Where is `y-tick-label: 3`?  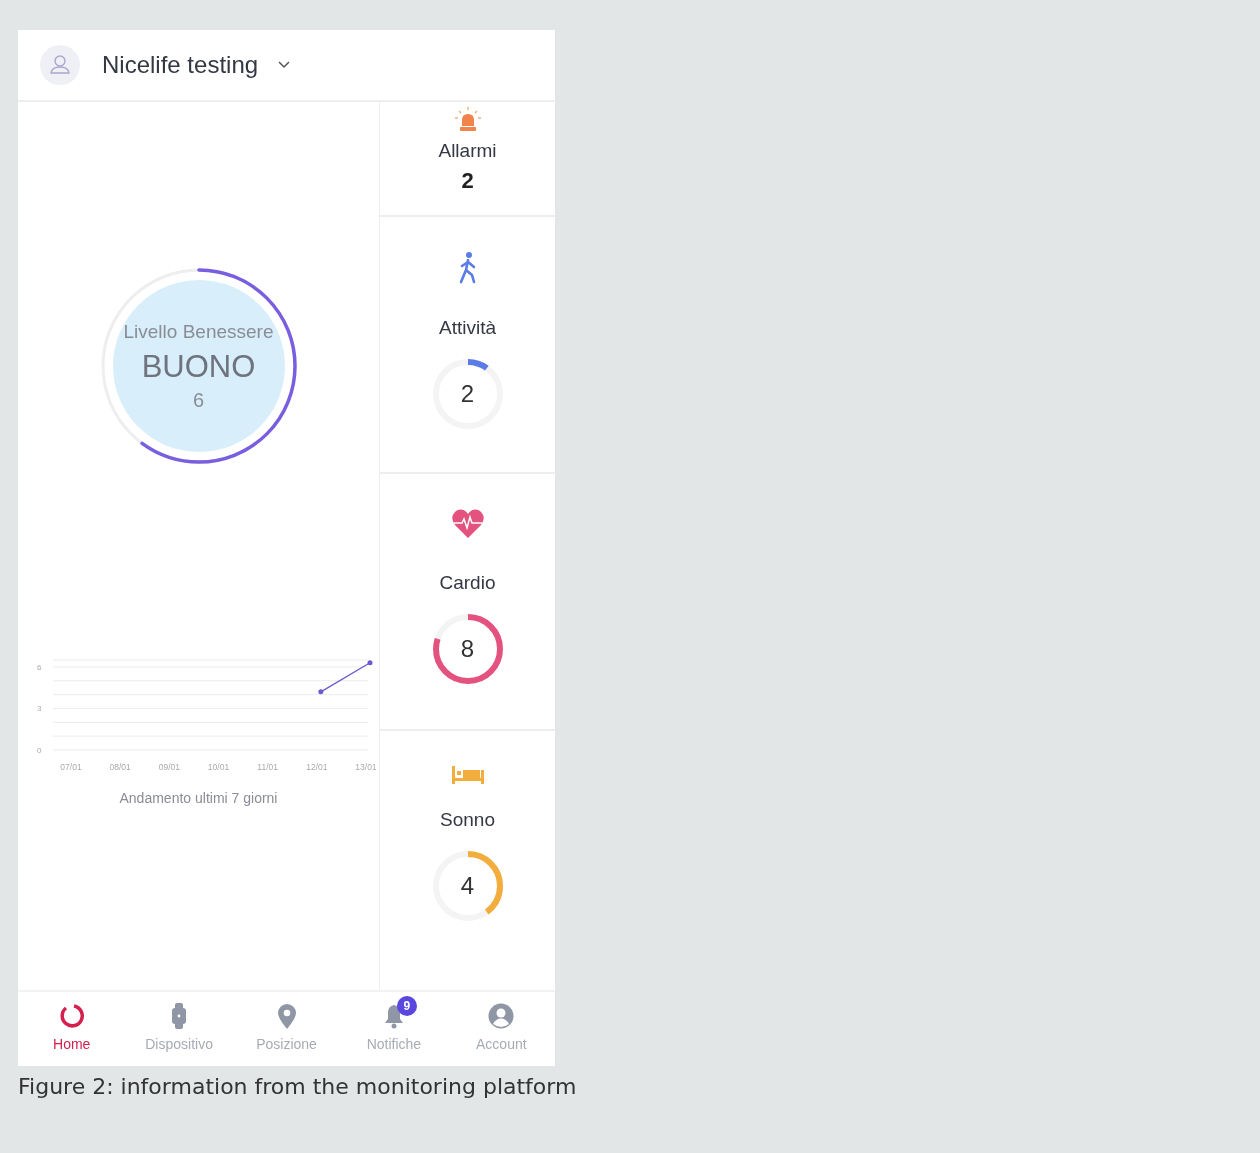 y-tick-label: 3 is located at coordinates (39, 709).